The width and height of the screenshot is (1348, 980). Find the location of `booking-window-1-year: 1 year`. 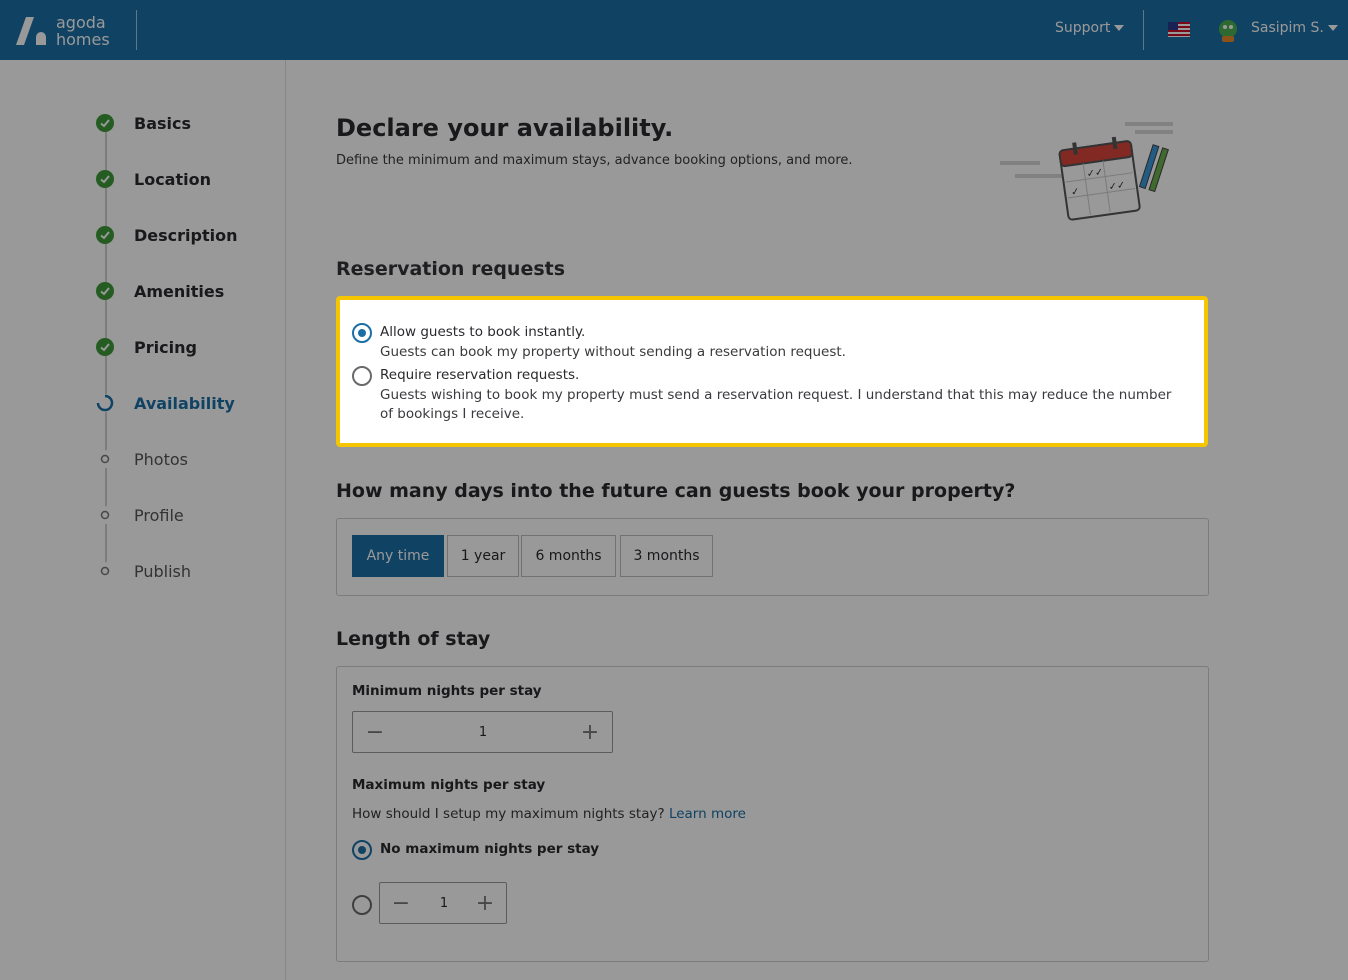

booking-window-1-year: 1 year is located at coordinates (483, 556).